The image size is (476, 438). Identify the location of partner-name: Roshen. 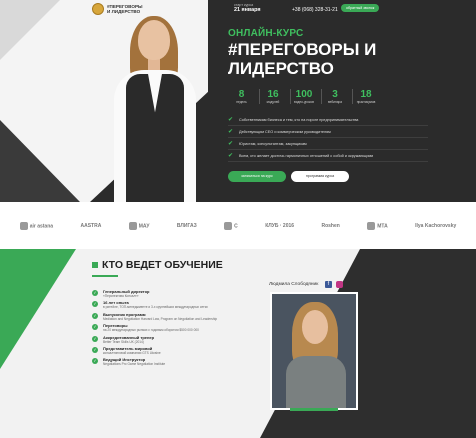
(330, 225).